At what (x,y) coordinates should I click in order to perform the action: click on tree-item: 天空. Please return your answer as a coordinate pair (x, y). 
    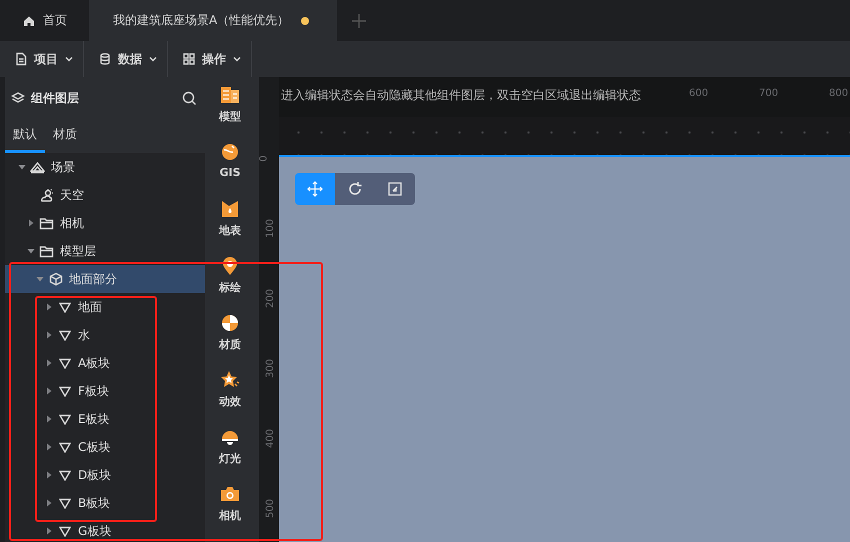
    Looking at the image, I should click on (105, 195).